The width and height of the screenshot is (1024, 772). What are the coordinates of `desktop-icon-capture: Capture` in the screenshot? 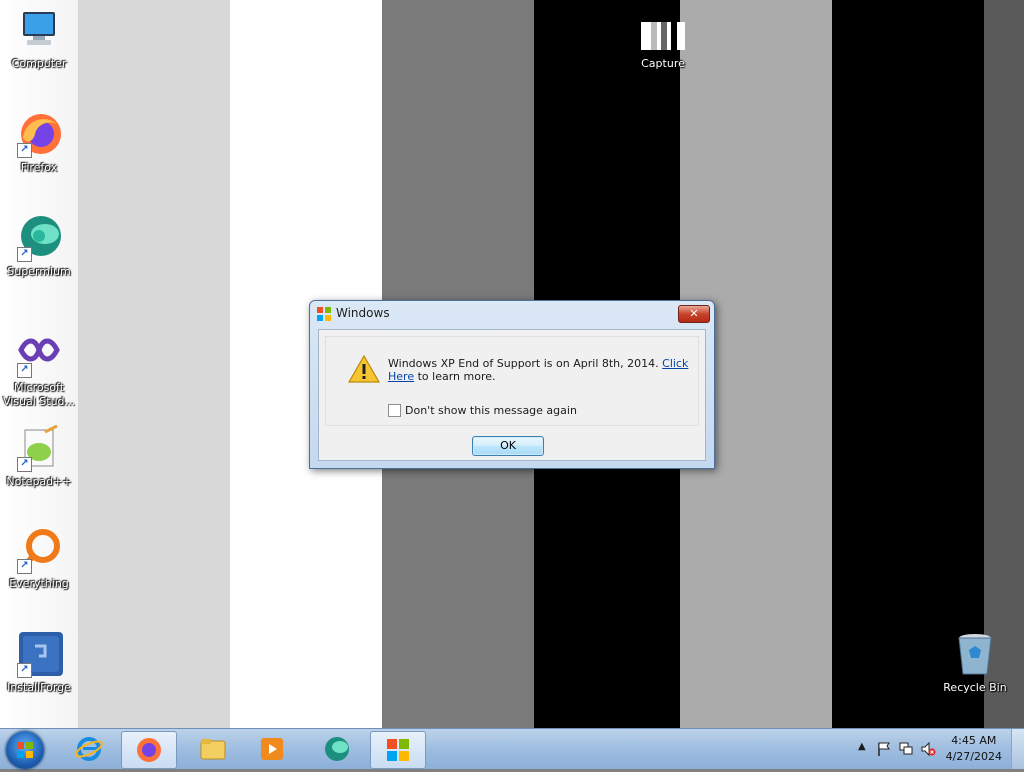 It's located at (663, 44).